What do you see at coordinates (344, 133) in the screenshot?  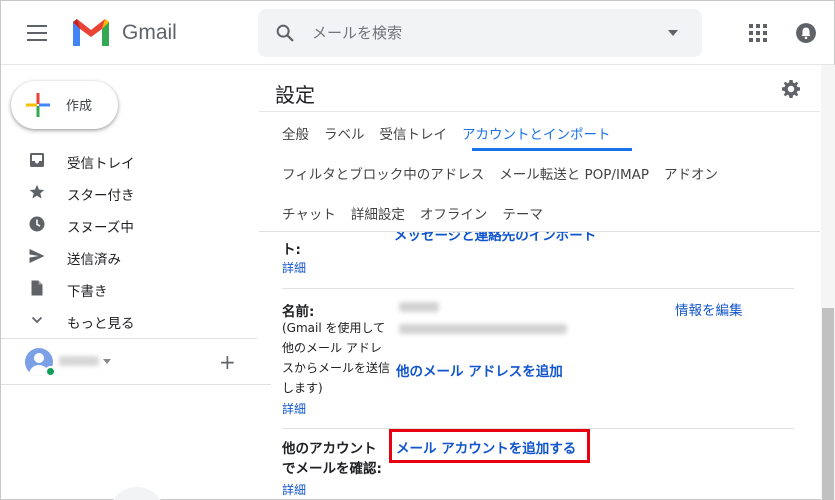 I see `tab-labels: ラベル` at bounding box center [344, 133].